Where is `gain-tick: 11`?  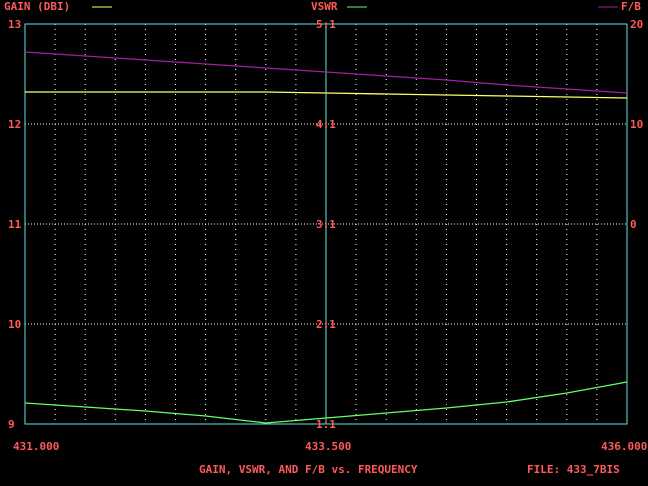 gain-tick: 11 is located at coordinates (15, 224).